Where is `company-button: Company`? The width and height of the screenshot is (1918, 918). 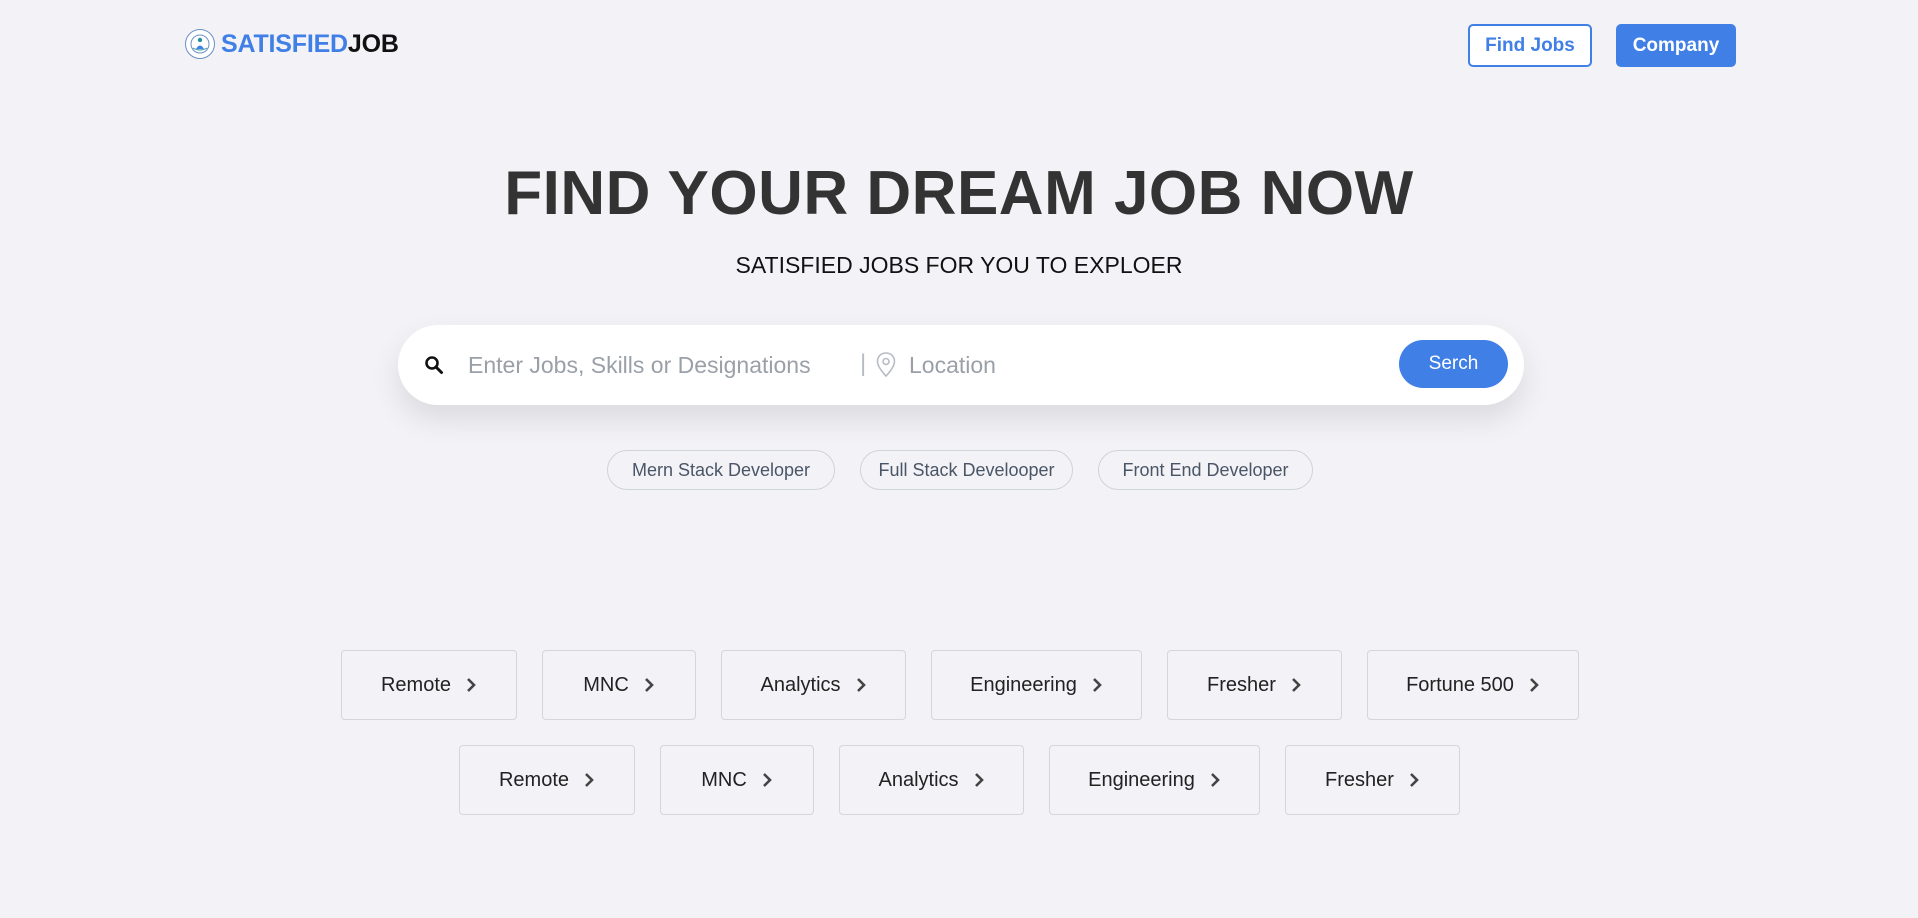 company-button: Company is located at coordinates (1676, 45).